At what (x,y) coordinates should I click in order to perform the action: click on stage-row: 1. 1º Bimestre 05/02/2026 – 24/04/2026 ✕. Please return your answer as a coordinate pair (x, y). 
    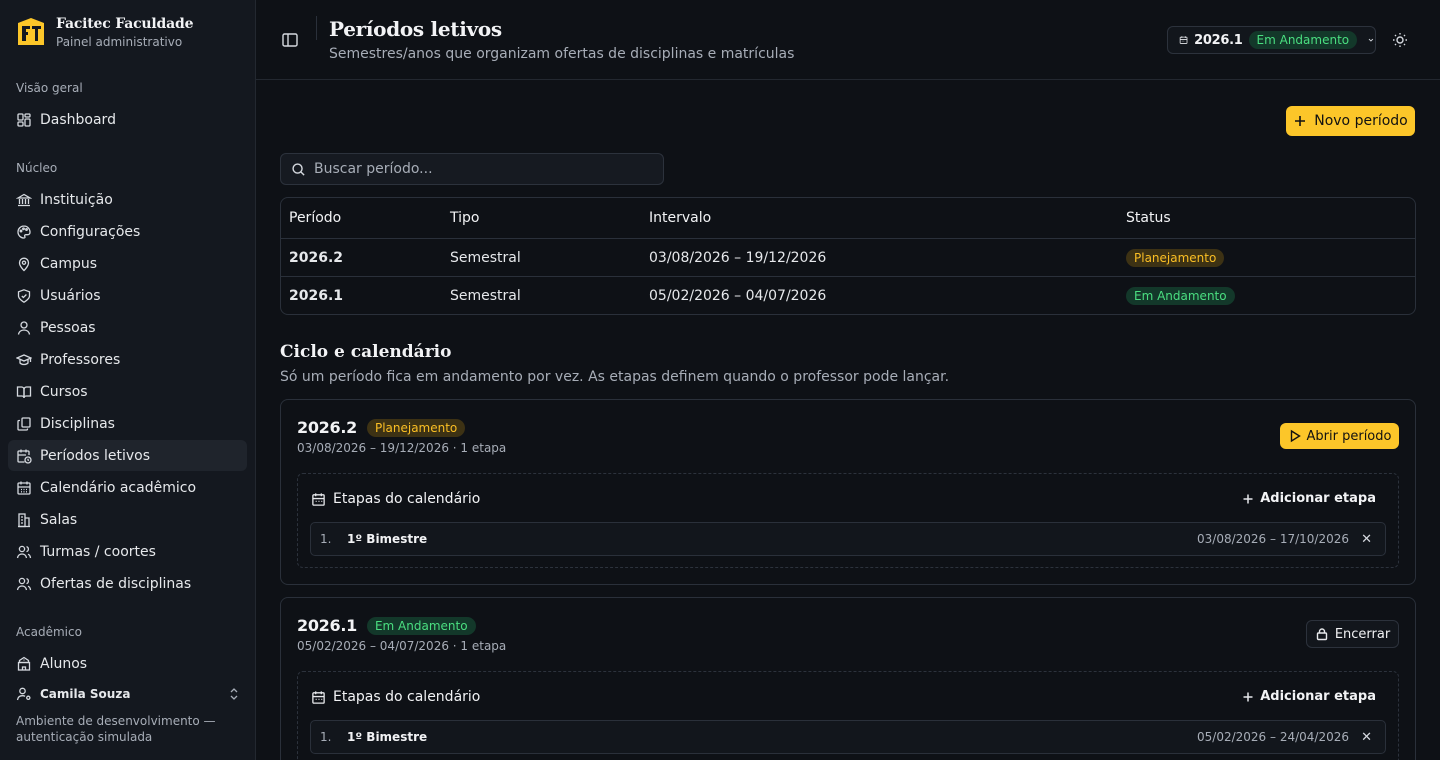
    Looking at the image, I should click on (848, 737).